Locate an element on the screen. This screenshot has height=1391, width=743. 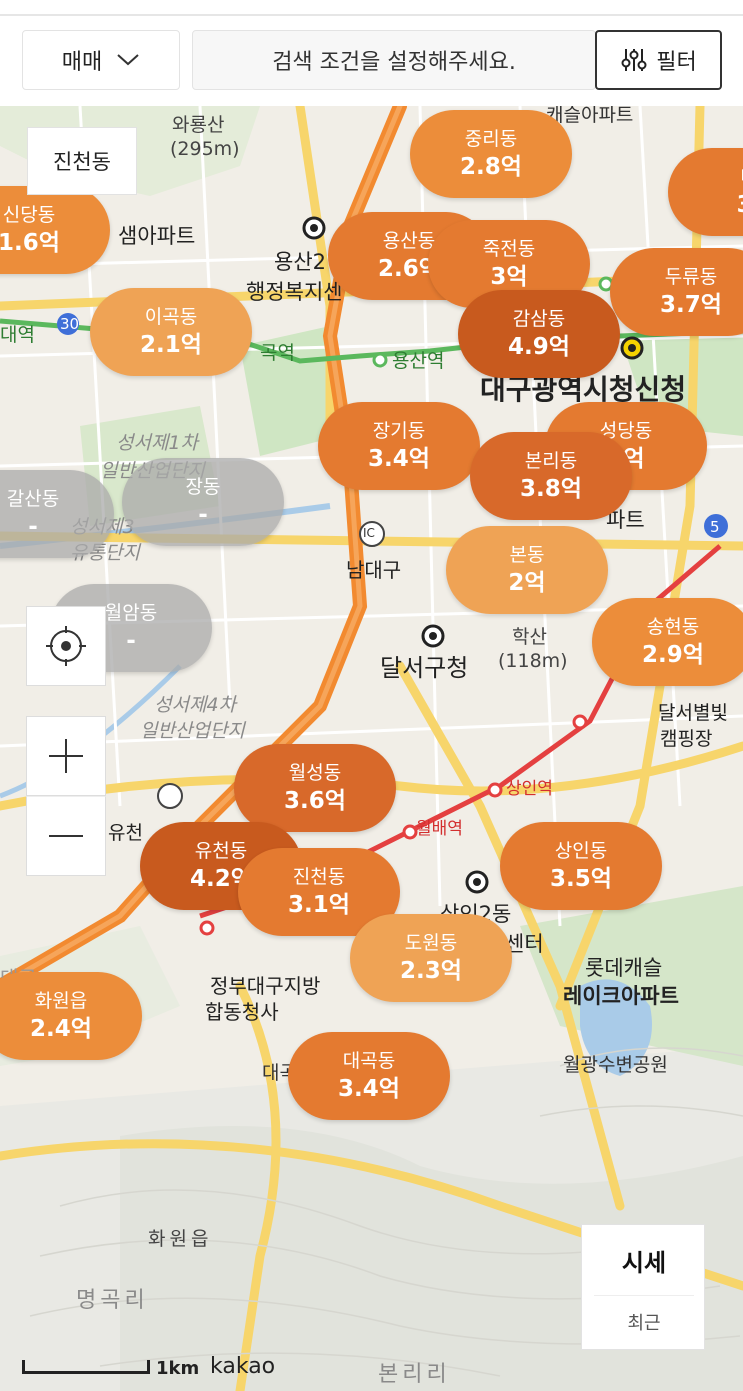
price-bubble-bonri: 본리동 3.8억 is located at coordinates (551, 476).